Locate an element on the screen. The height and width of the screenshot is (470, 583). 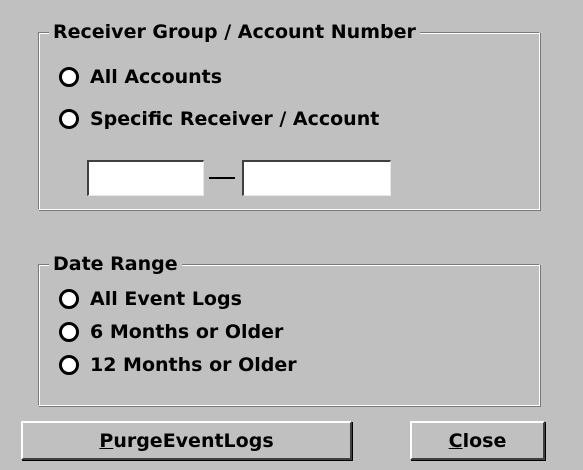
purge-event-logs-button: PurgeEventLogs is located at coordinates (186, 440).